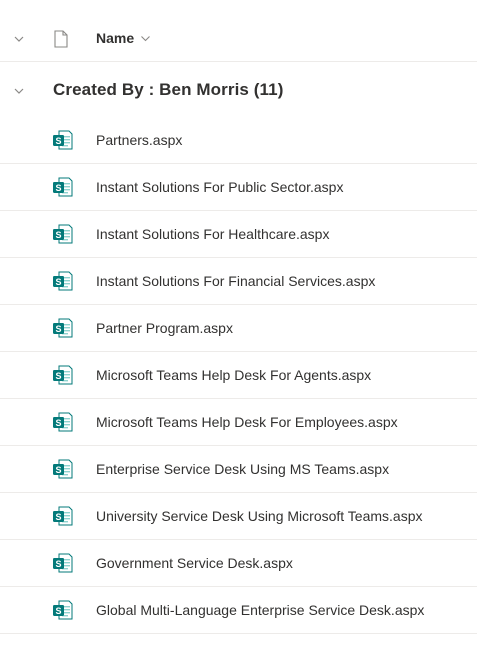 This screenshot has height=668, width=477. What do you see at coordinates (115, 38) in the screenshot?
I see `name-column-label: Name` at bounding box center [115, 38].